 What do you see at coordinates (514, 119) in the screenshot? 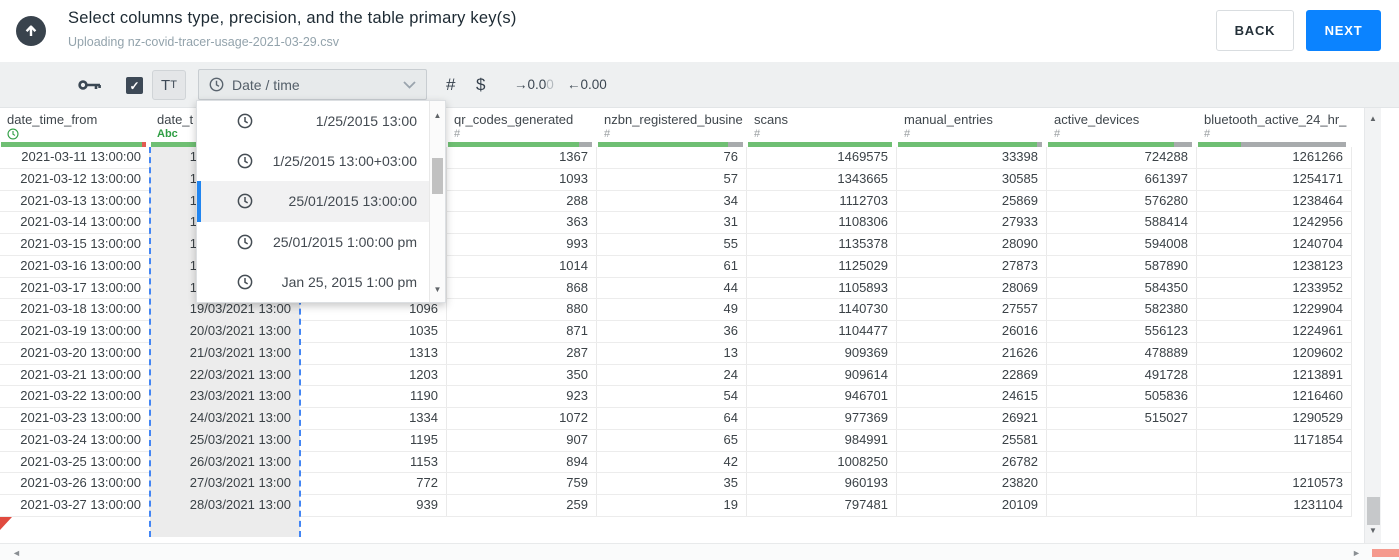
I see `column-name: qr_codes_generated` at bounding box center [514, 119].